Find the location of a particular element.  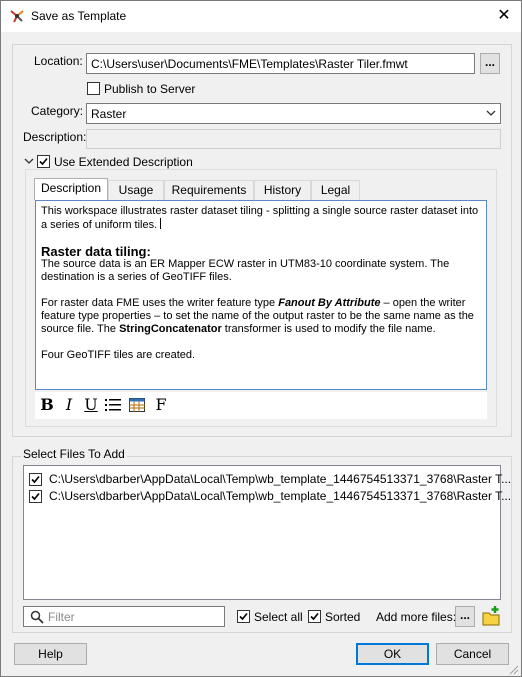

category-select: Raster is located at coordinates (293, 113).